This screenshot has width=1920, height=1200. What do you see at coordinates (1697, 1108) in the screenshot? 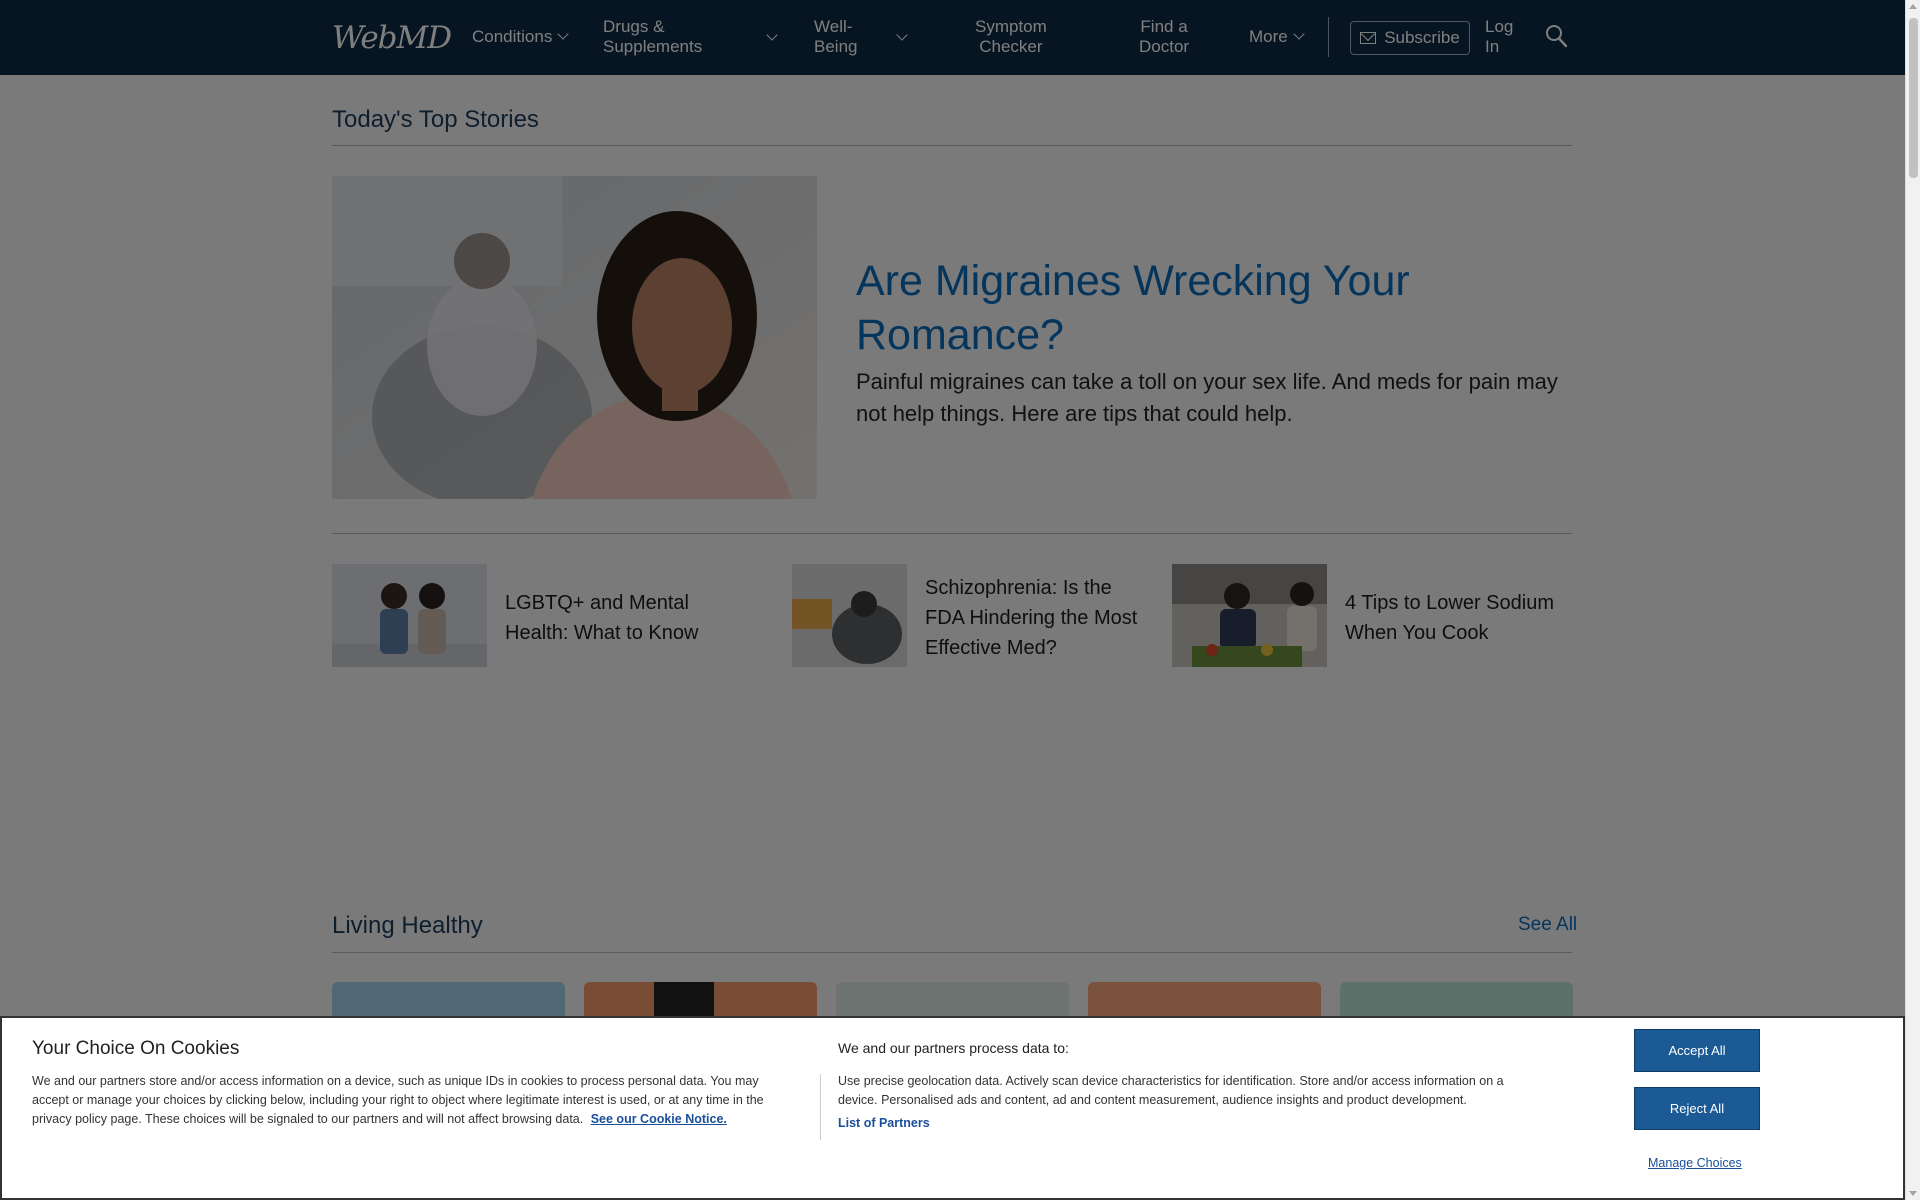
I see `reject-all-button: Reject All` at bounding box center [1697, 1108].